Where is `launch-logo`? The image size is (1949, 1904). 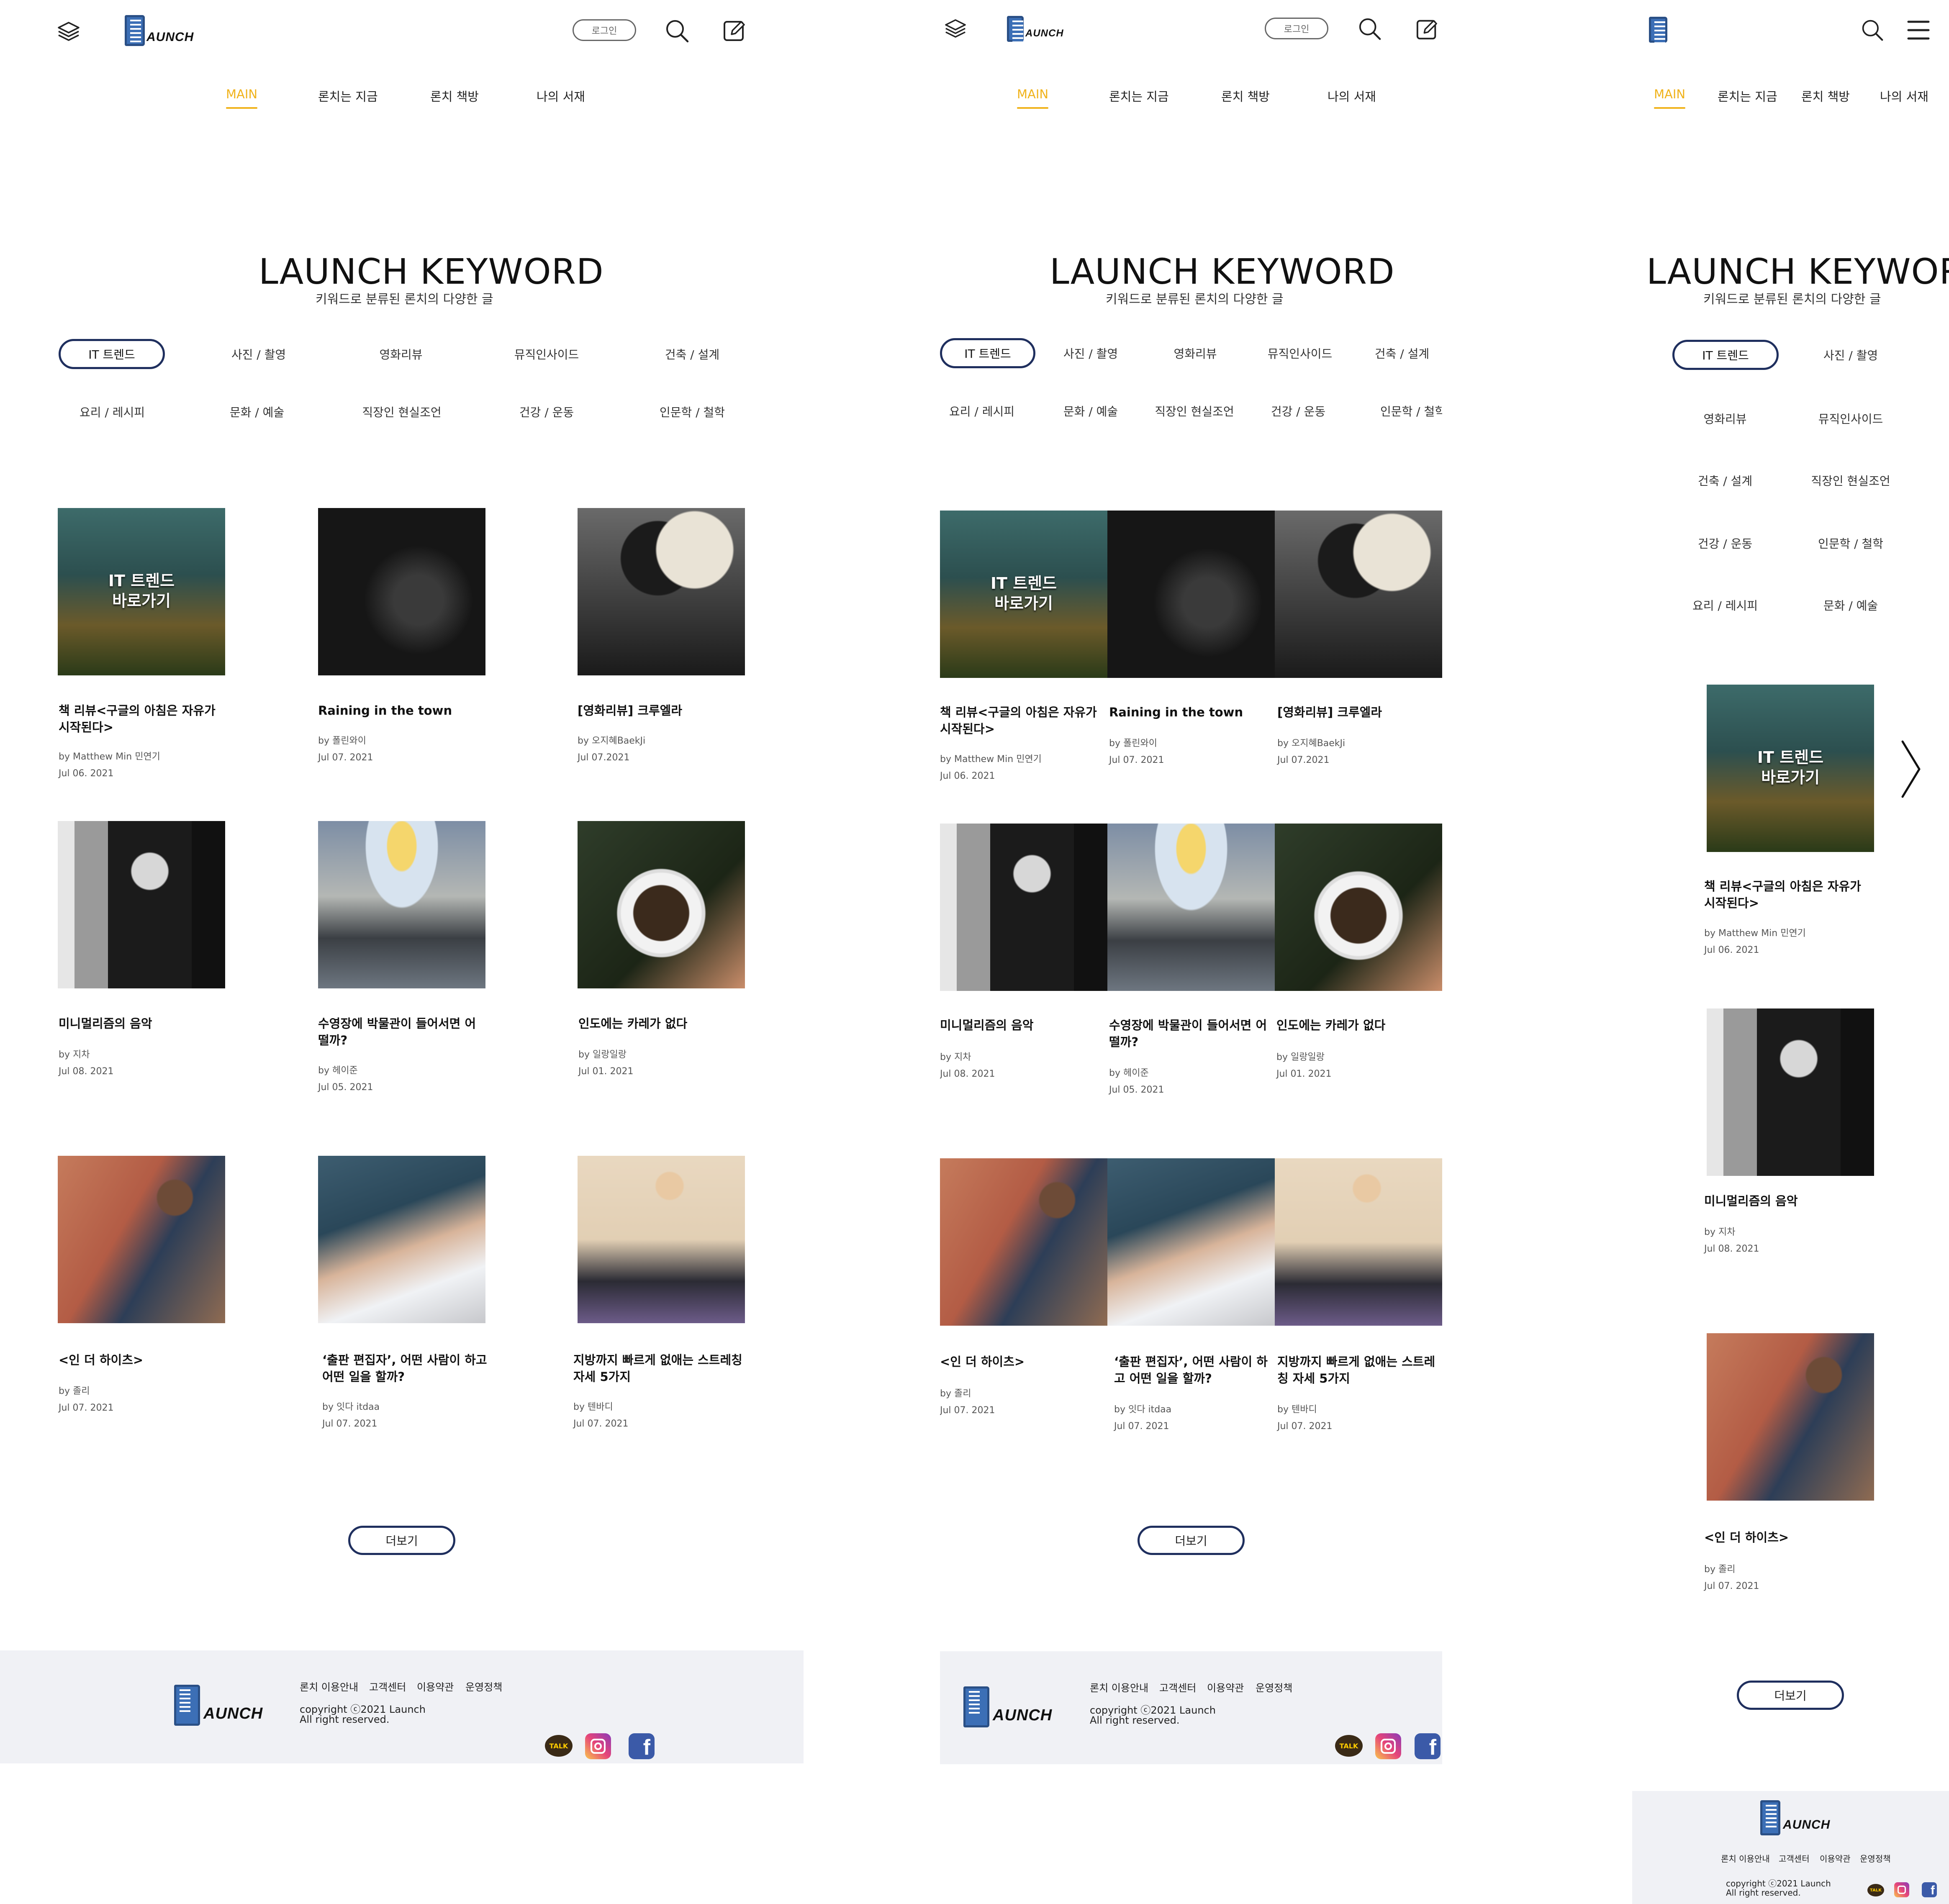 launch-logo is located at coordinates (1661, 33).